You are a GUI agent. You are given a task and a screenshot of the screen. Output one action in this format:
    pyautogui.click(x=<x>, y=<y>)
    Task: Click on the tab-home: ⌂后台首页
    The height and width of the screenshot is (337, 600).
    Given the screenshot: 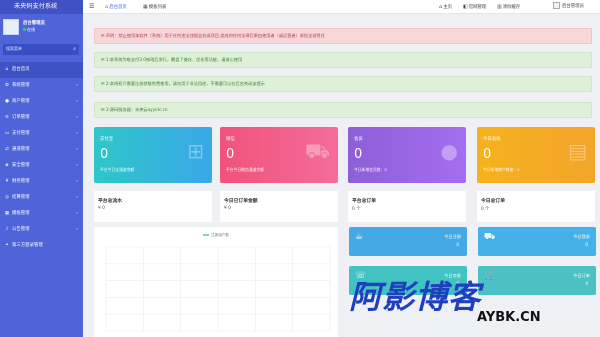 What is the action you would take?
    pyautogui.click(x=116, y=7)
    